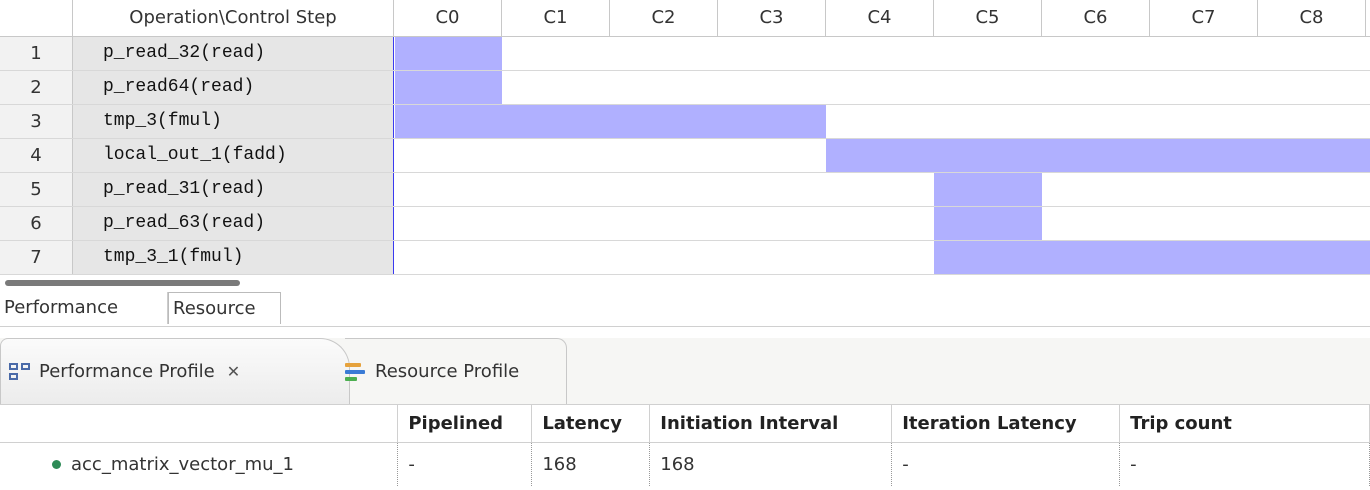  Describe the element at coordinates (233, 223) in the screenshot. I see `operation-name: p_read_63(read)` at that location.